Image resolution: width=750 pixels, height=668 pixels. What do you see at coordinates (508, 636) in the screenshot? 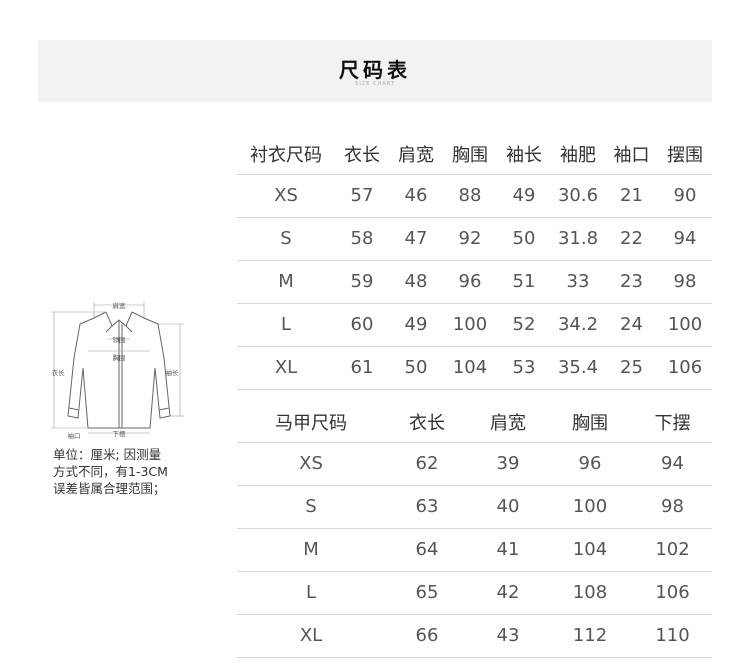
I see `vest-value-cell: 43` at bounding box center [508, 636].